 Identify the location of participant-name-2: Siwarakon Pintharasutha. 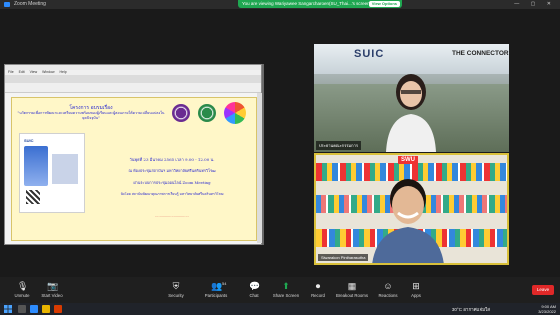
(343, 257).